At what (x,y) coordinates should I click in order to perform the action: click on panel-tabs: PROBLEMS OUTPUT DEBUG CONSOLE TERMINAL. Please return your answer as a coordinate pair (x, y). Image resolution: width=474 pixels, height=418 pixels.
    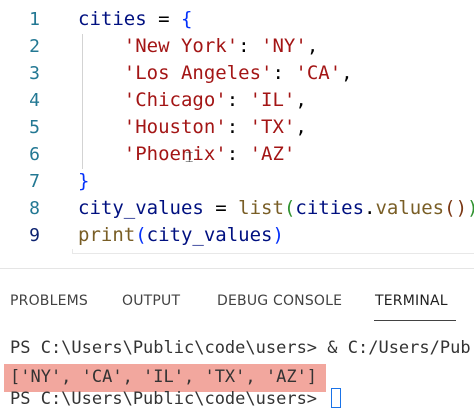
    Looking at the image, I should click on (237, 298).